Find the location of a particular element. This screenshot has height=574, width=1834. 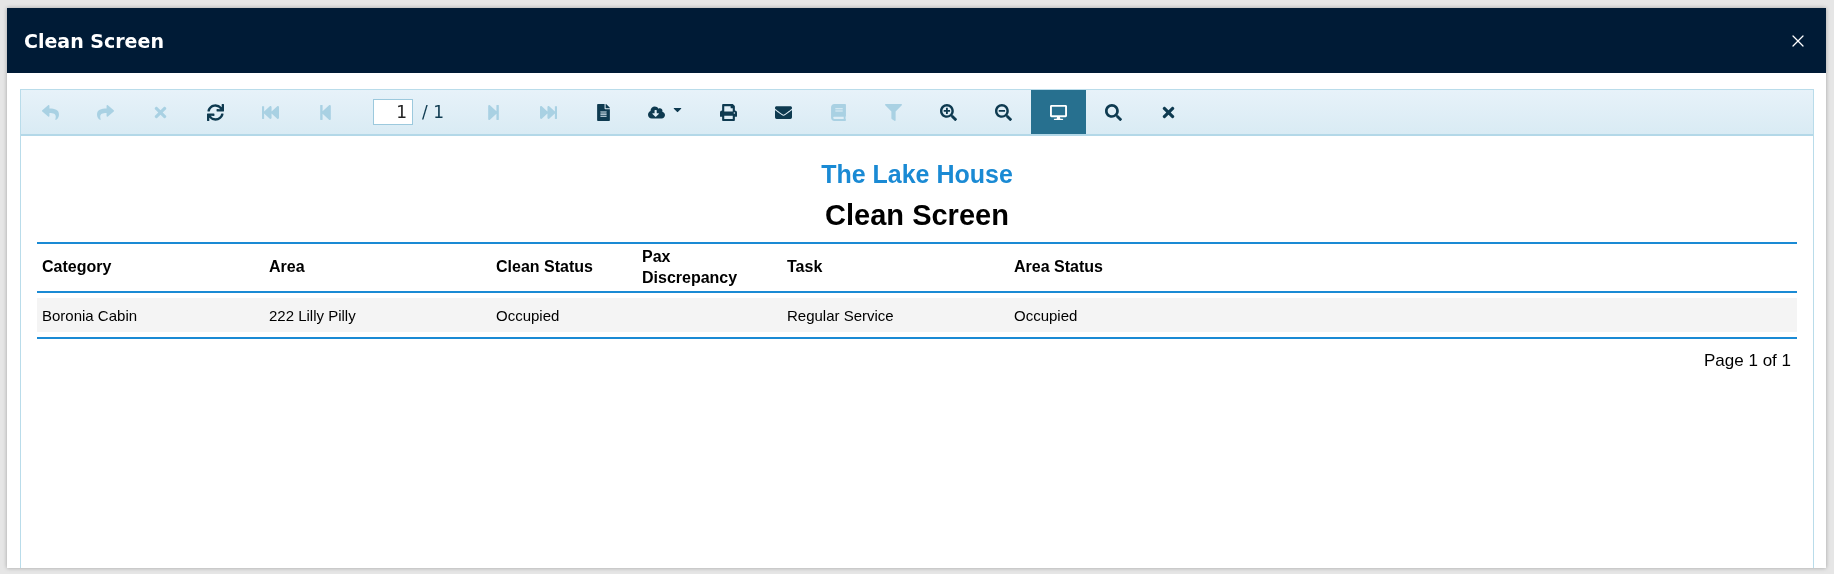

zoom-out-icon is located at coordinates (1003, 112).